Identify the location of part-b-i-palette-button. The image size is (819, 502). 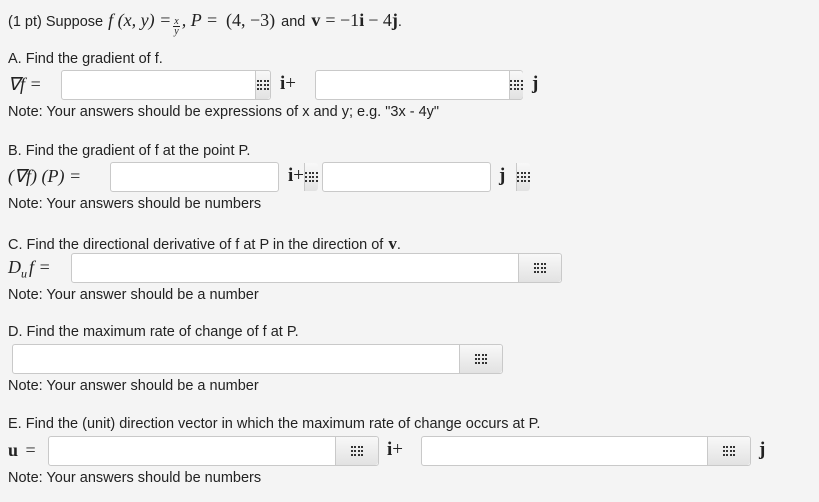
(311, 177).